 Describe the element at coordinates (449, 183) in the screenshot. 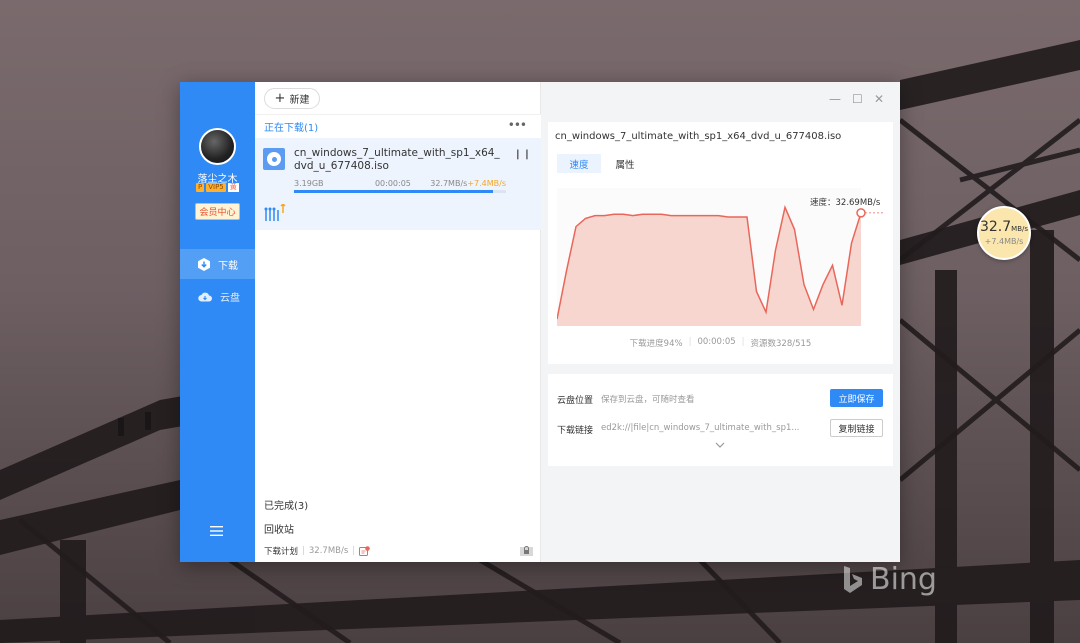

I see `task-speed: 32.7MB/s` at that location.